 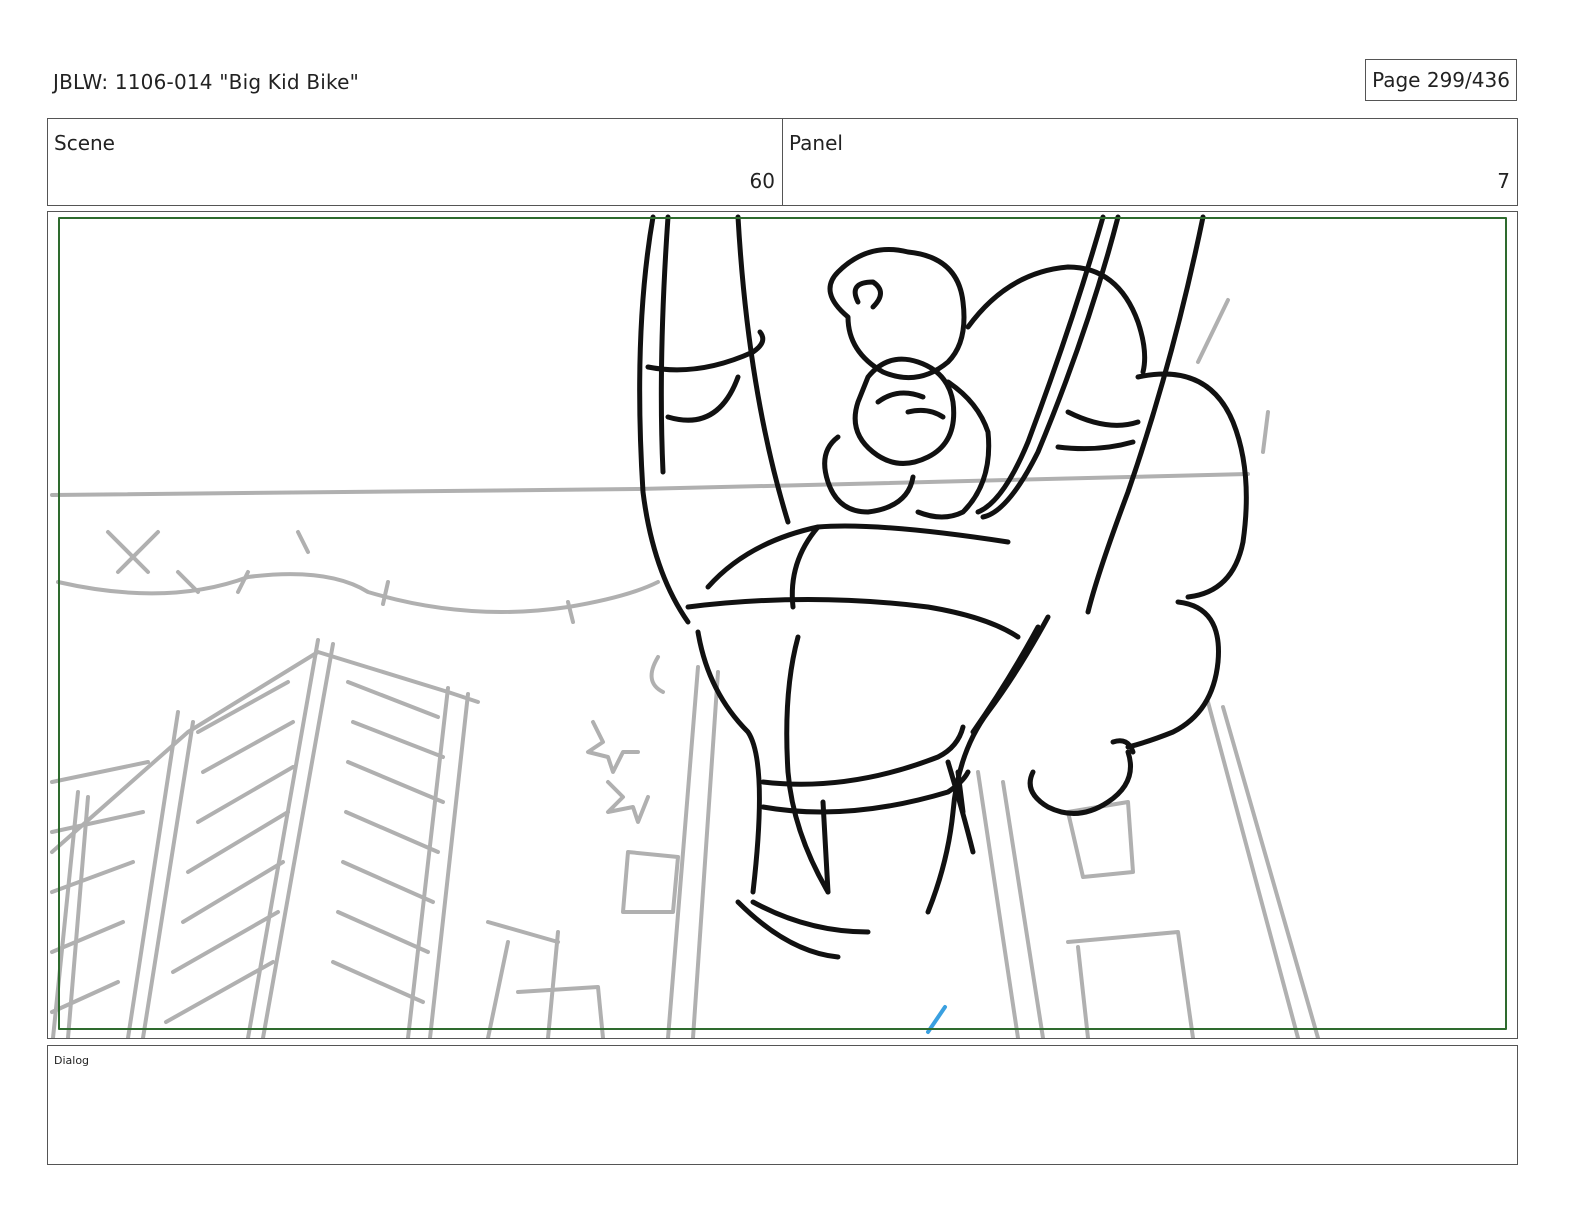 I want to click on panel-number: 7, so click(x=1503, y=181).